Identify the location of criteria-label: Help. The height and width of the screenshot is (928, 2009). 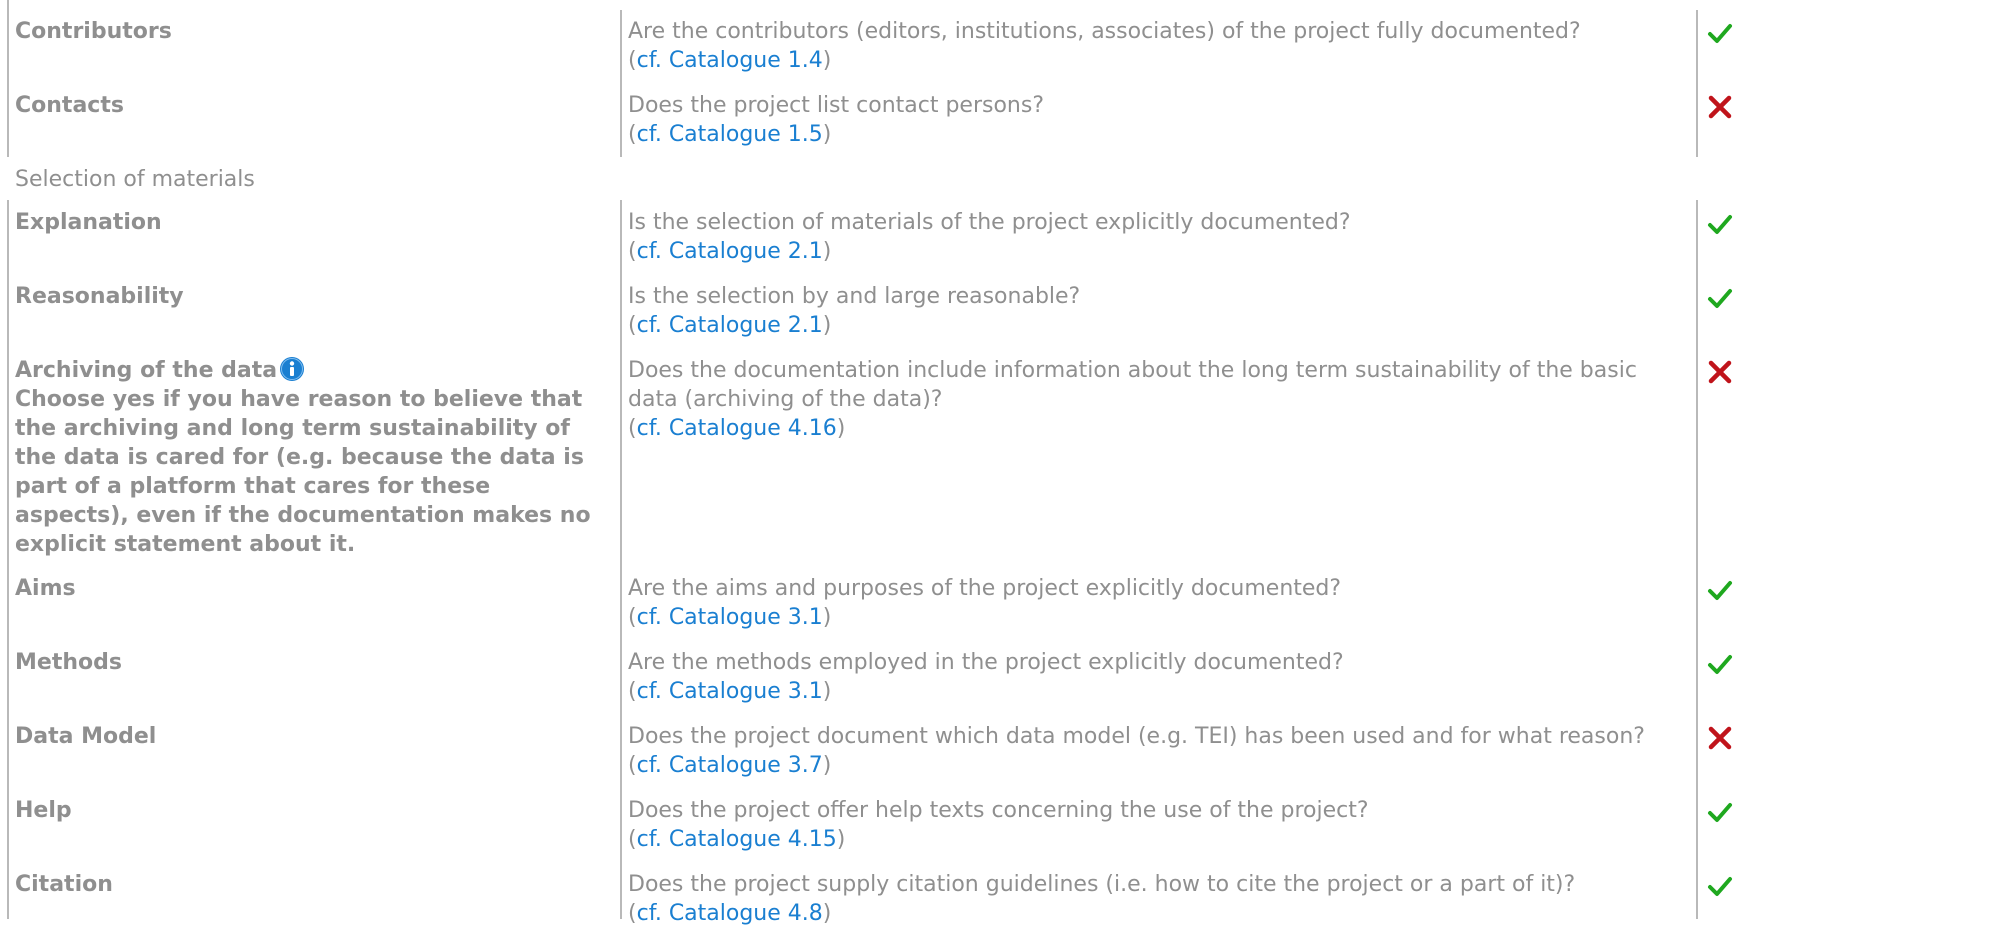
(43, 810).